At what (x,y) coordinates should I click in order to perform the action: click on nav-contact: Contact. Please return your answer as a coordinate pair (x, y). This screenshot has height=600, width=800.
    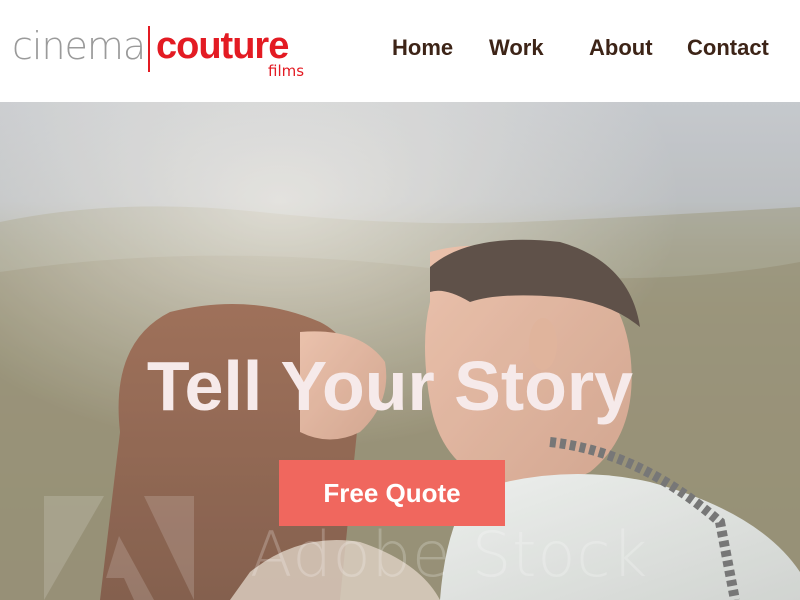
    Looking at the image, I should click on (728, 48).